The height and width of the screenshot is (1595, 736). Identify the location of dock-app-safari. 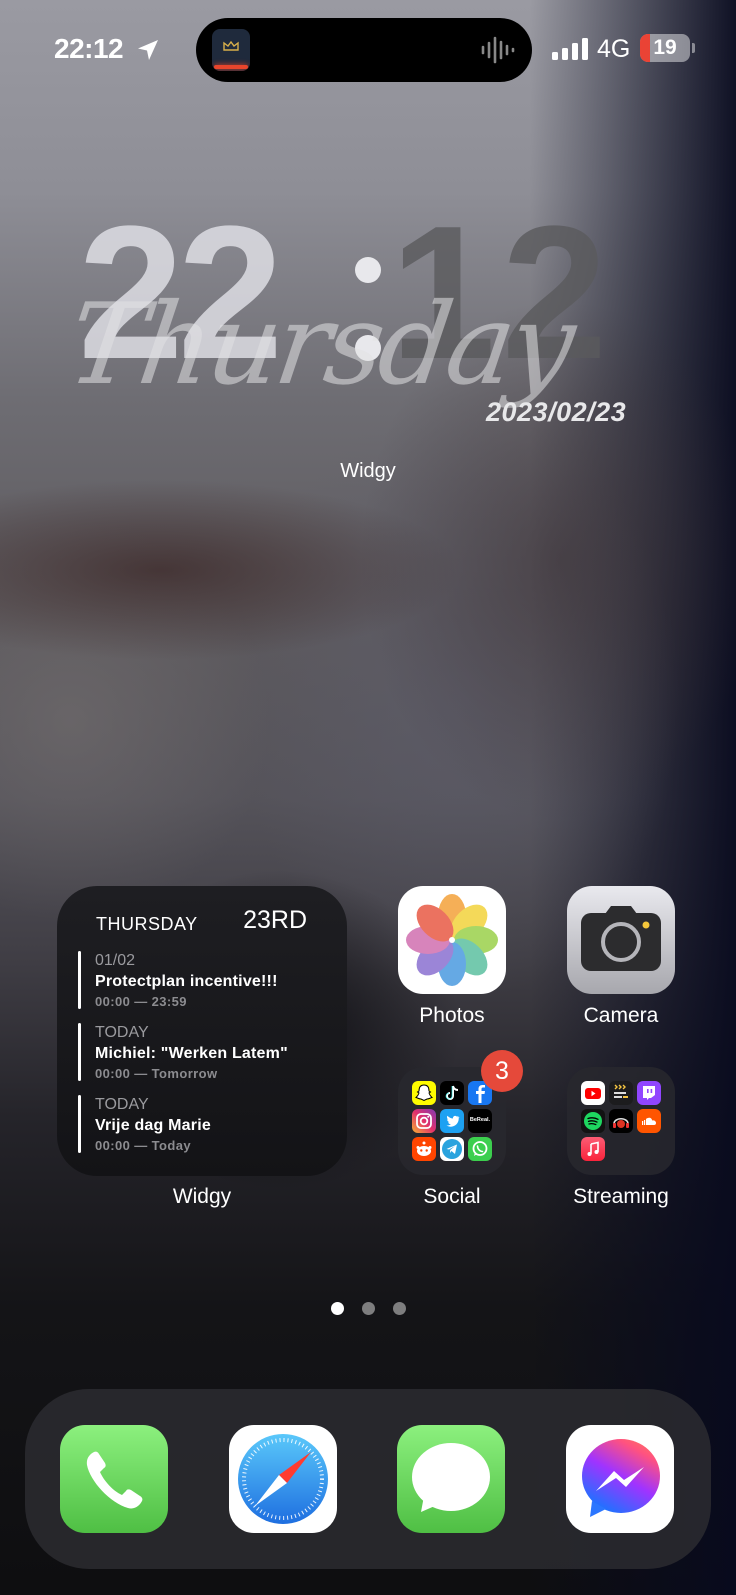
(283, 1479).